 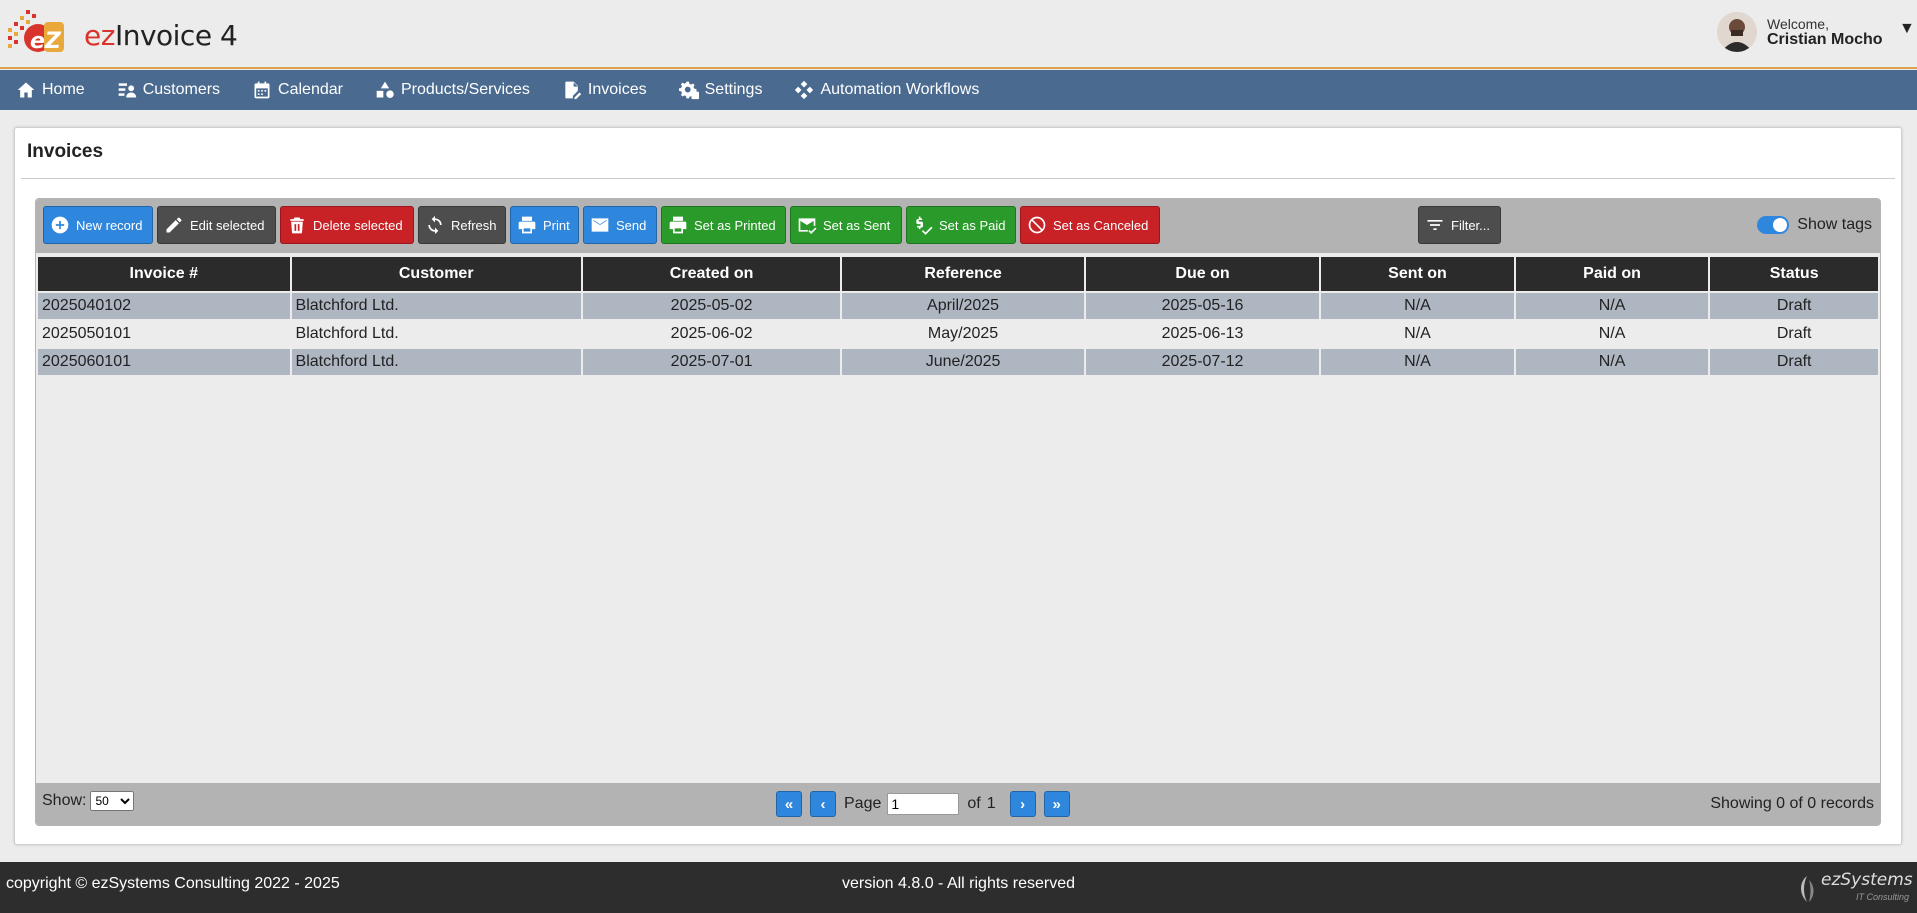 What do you see at coordinates (963, 362) in the screenshot?
I see `cell-reference: June/2025` at bounding box center [963, 362].